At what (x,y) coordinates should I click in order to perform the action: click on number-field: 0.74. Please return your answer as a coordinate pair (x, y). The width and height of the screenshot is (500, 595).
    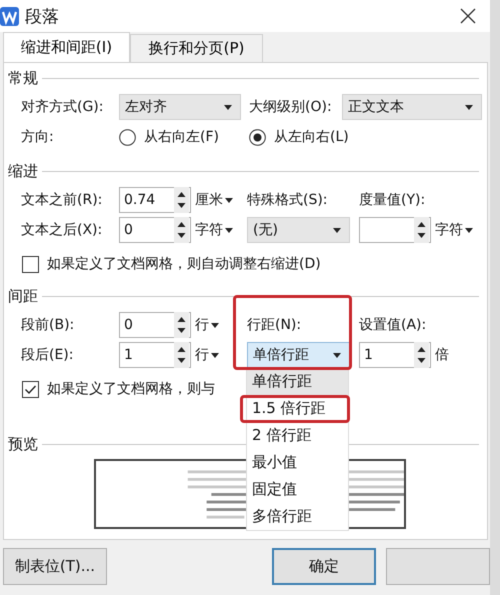
    Looking at the image, I should click on (155, 200).